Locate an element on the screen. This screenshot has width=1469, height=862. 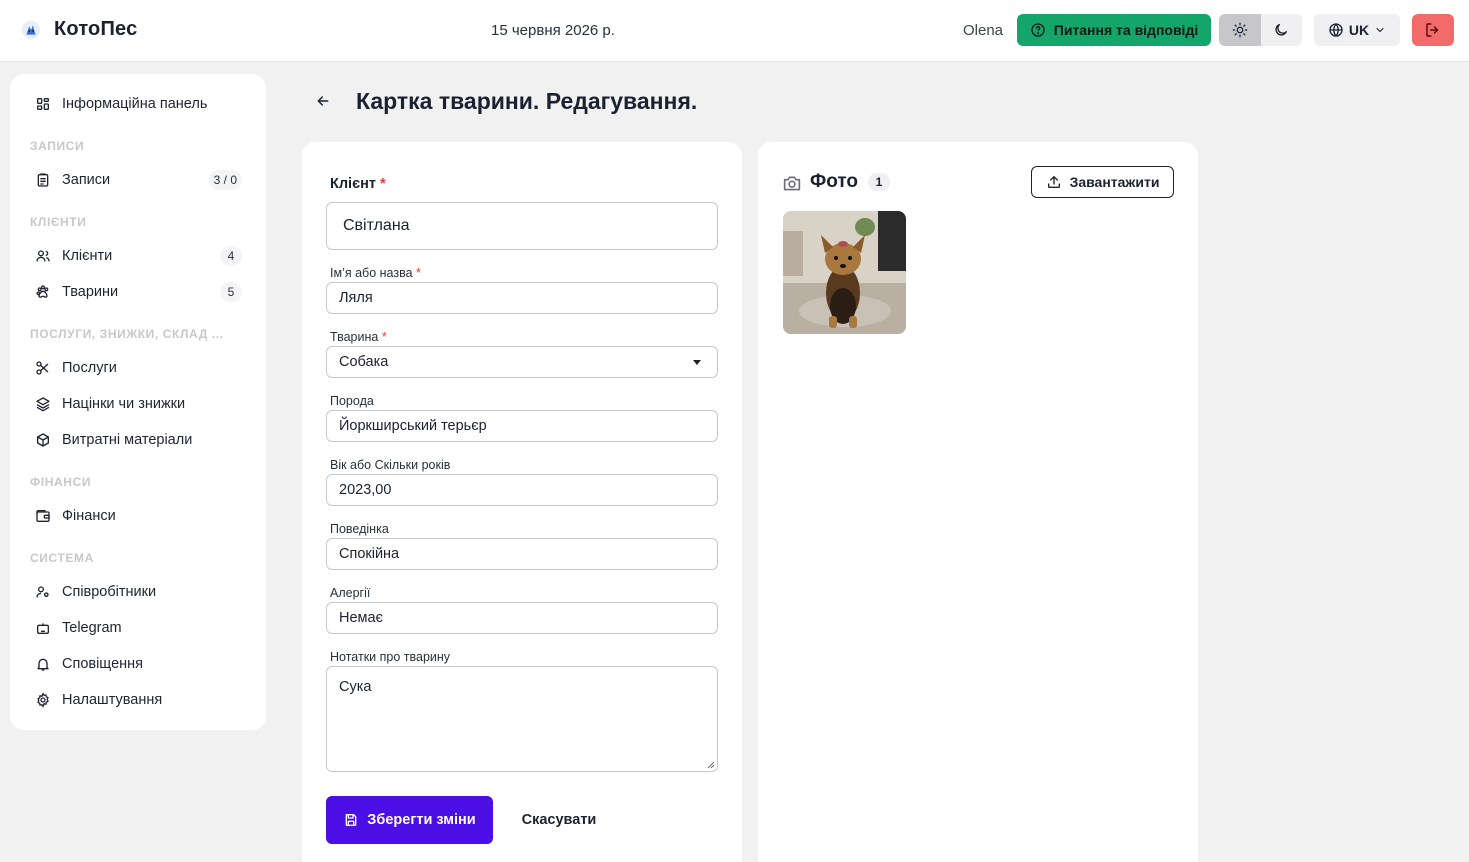
sidebar-item-label: Співробітники is located at coordinates (109, 592).